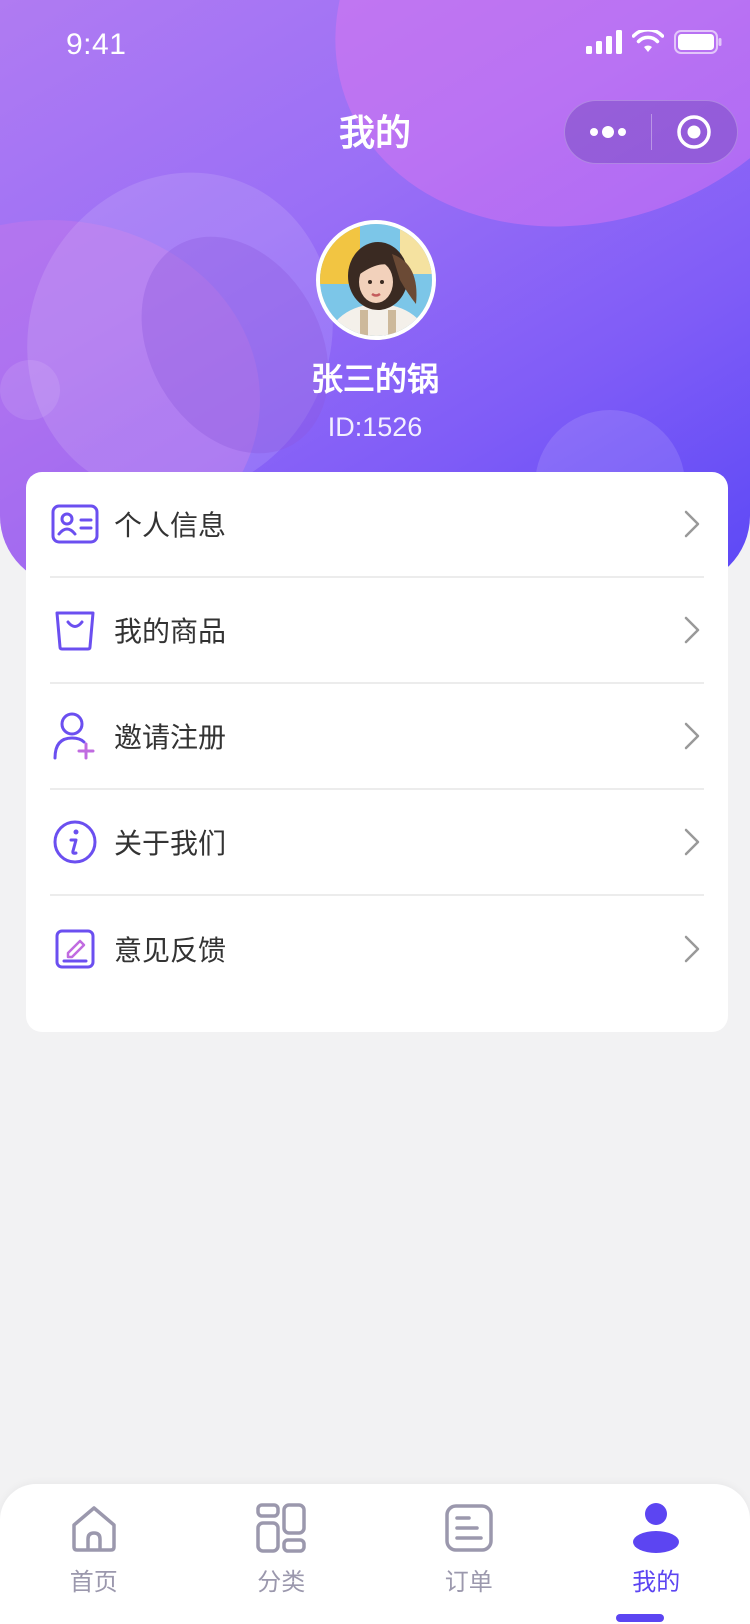 The width and height of the screenshot is (750, 1624). I want to click on mini-program-capsule, so click(651, 132).